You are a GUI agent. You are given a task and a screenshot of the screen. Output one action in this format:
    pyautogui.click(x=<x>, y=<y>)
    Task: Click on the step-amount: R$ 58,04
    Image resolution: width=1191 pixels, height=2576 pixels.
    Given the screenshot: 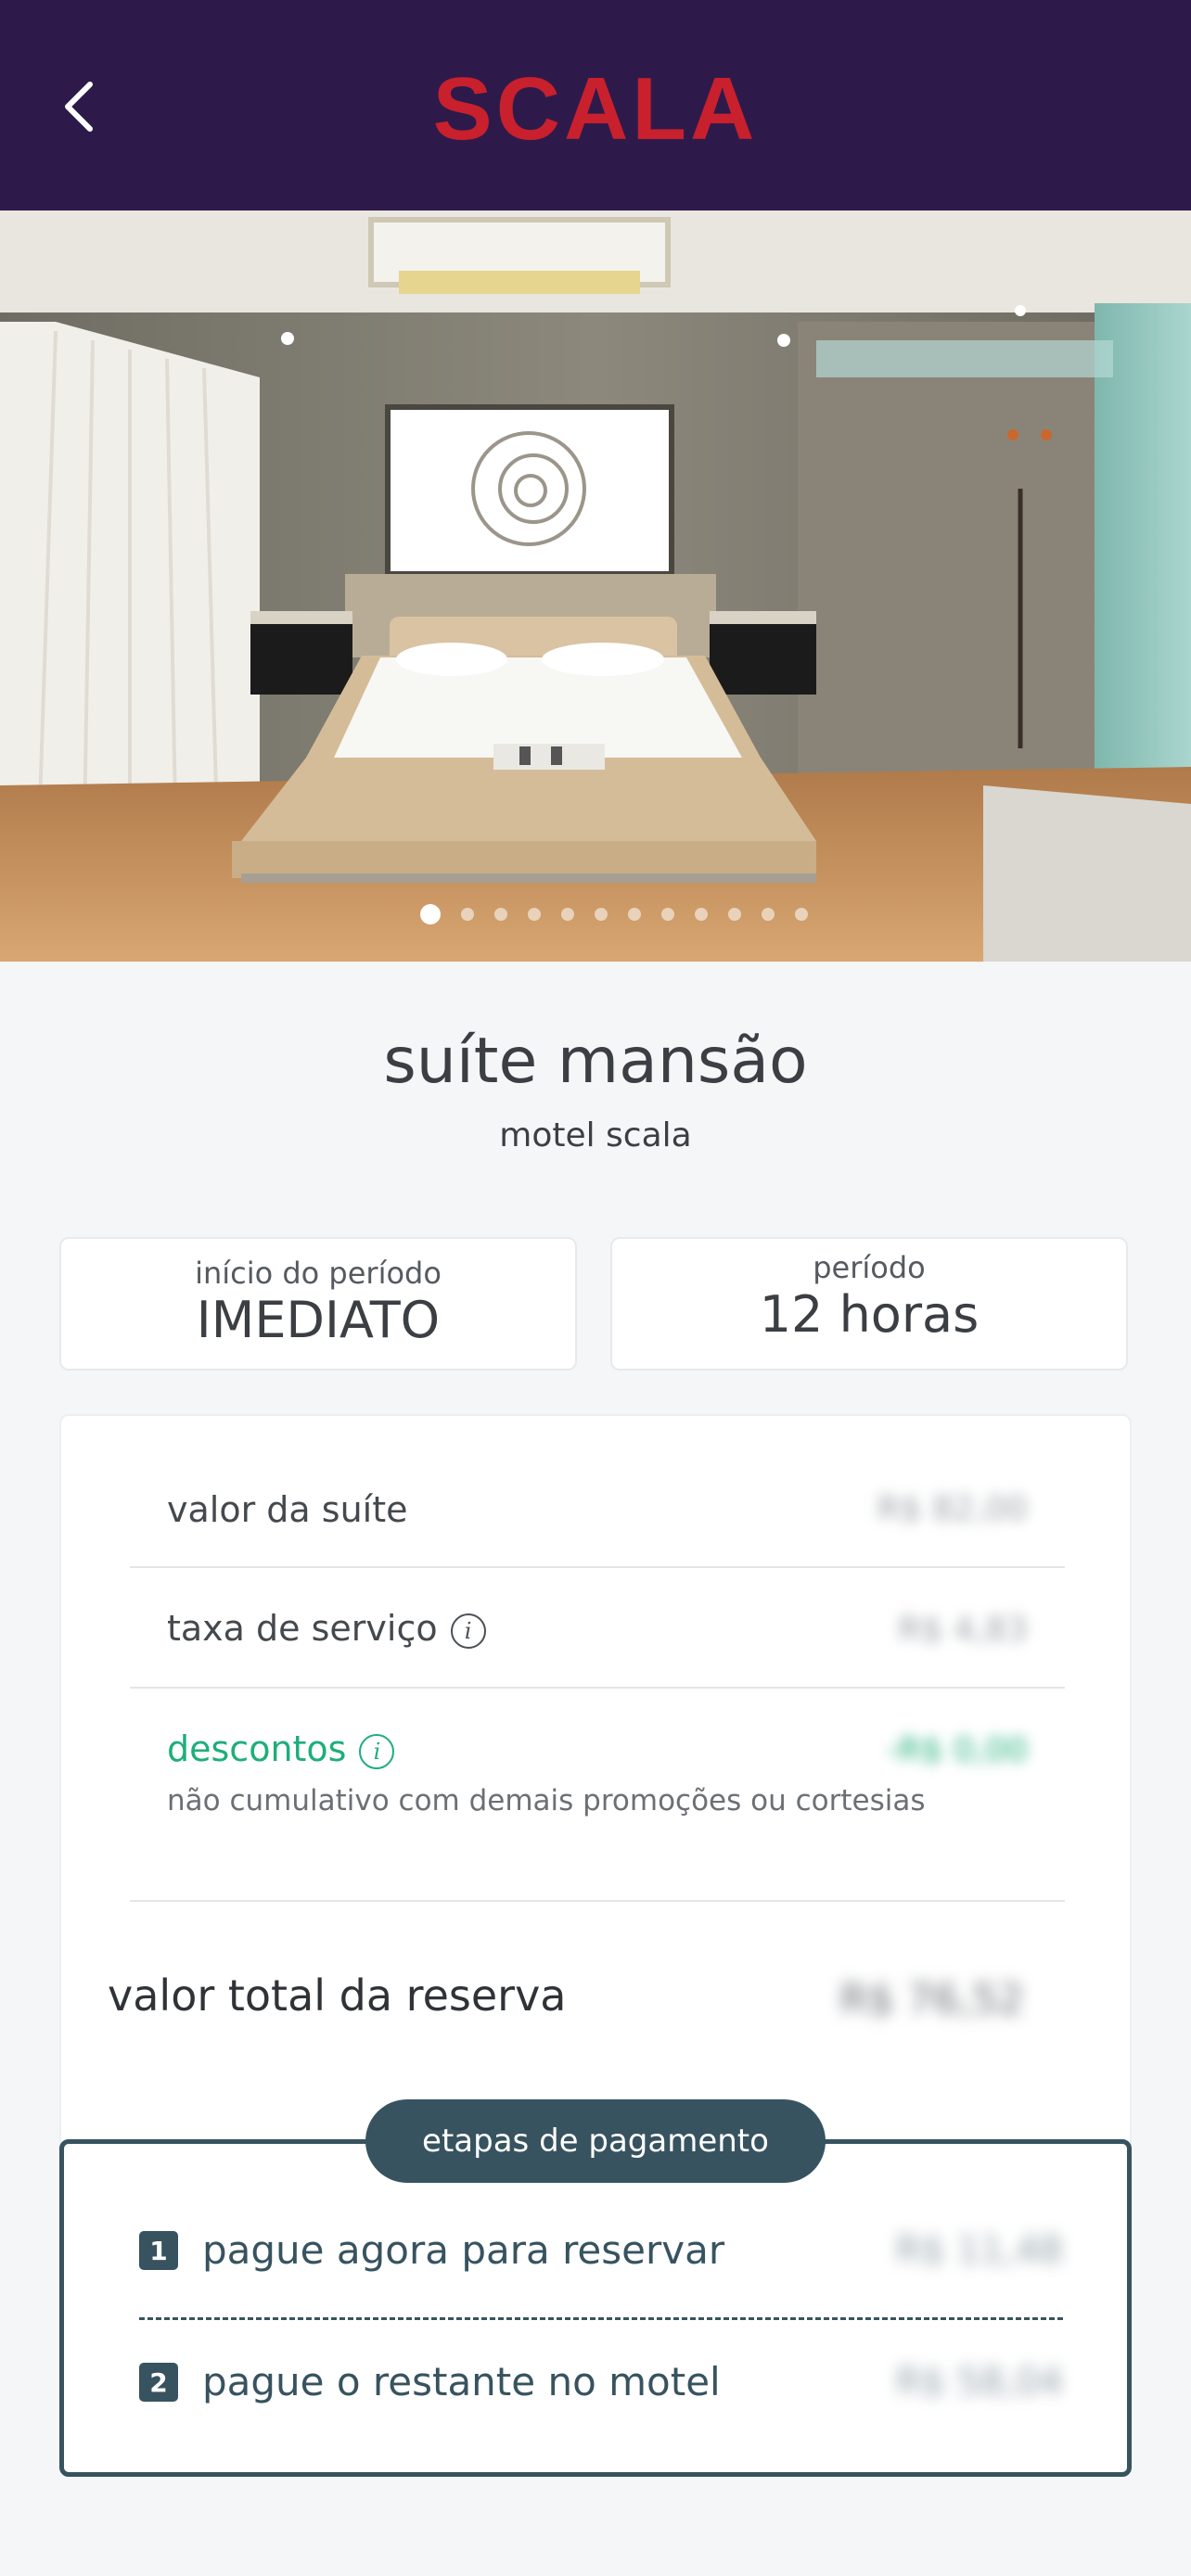 What is the action you would take?
    pyautogui.click(x=979, y=2382)
    